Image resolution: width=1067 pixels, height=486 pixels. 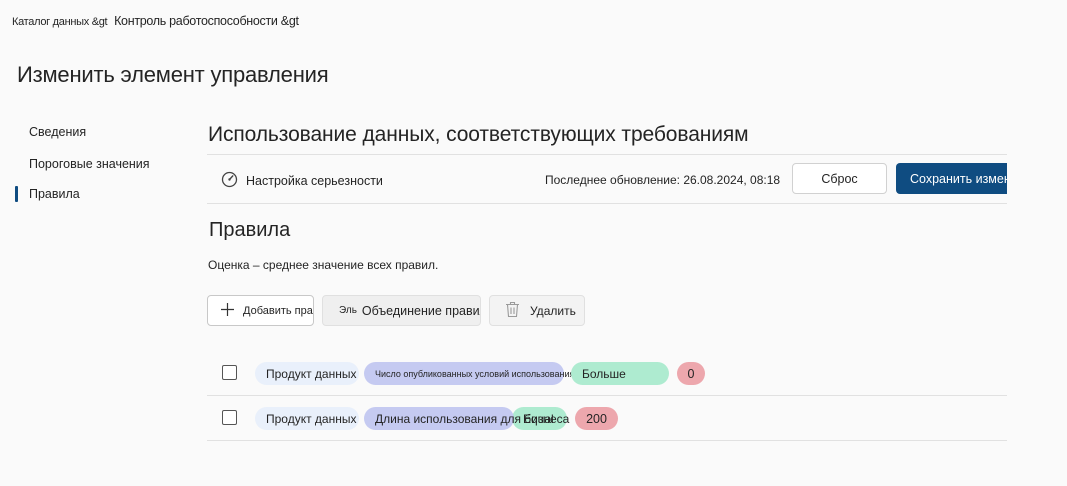 What do you see at coordinates (348, 310) in the screenshot?
I see `merge-rules-prefix: Эль` at bounding box center [348, 310].